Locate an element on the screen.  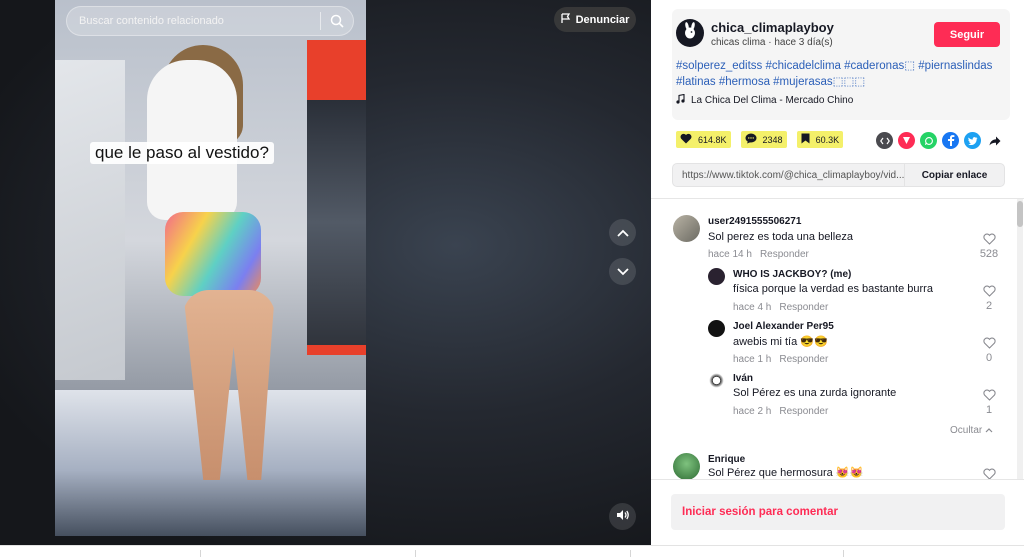
volume-button is located at coordinates (622, 516).